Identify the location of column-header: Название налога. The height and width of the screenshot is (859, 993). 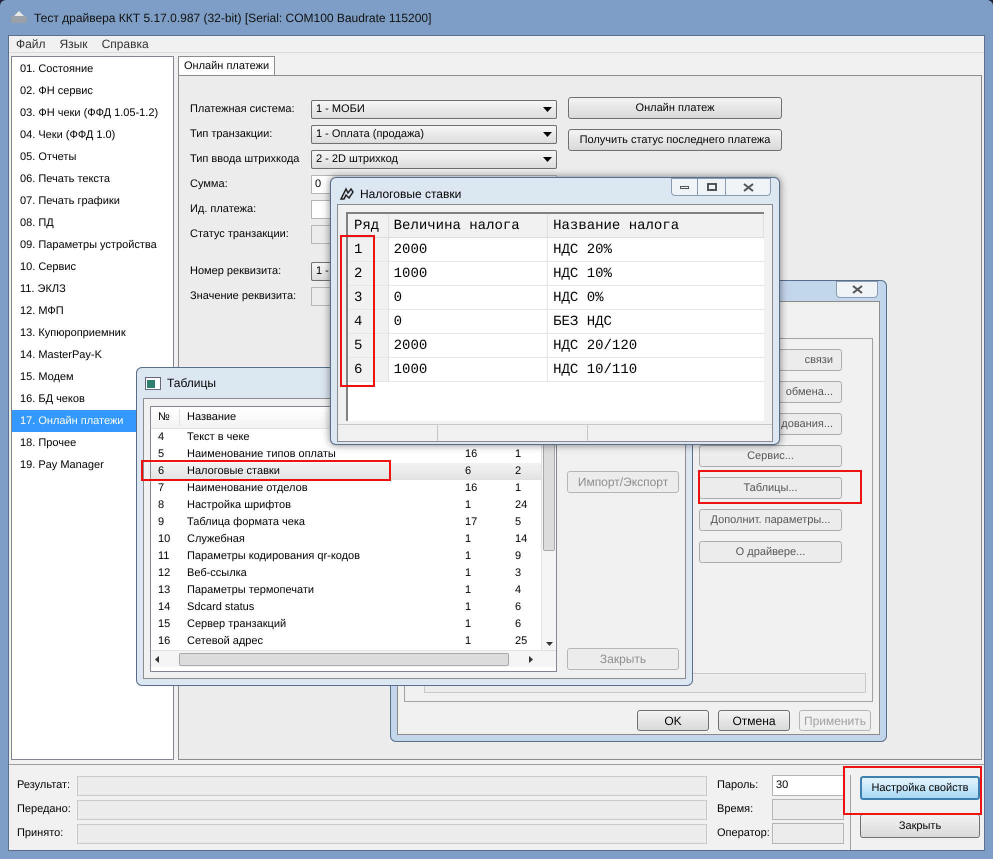
(656, 225).